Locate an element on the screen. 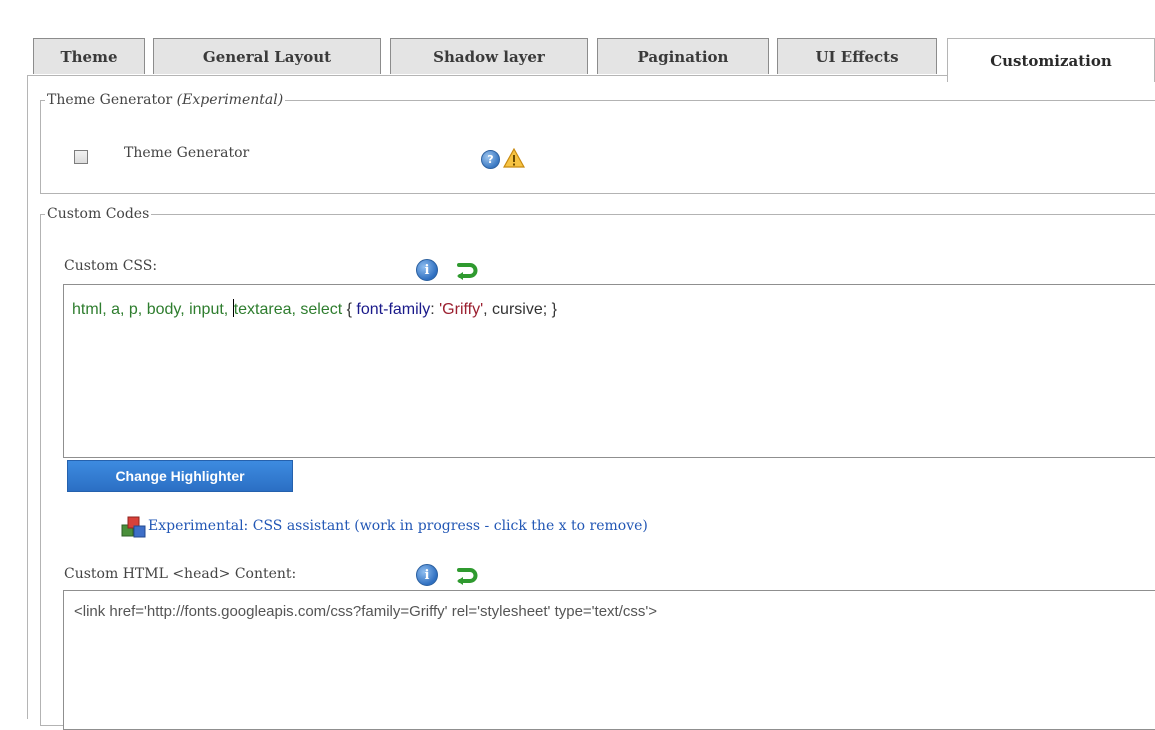 Image resolution: width=1155 pixels, height=730 pixels. change-highlighter-button: Change Highlighter is located at coordinates (180, 476).